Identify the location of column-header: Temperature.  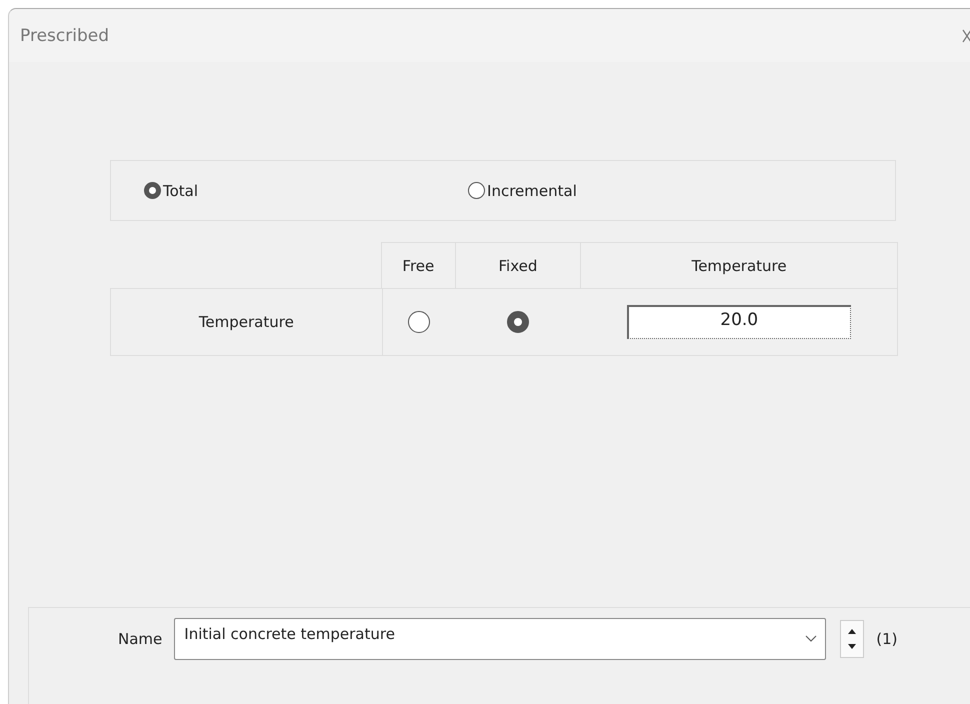
(739, 265).